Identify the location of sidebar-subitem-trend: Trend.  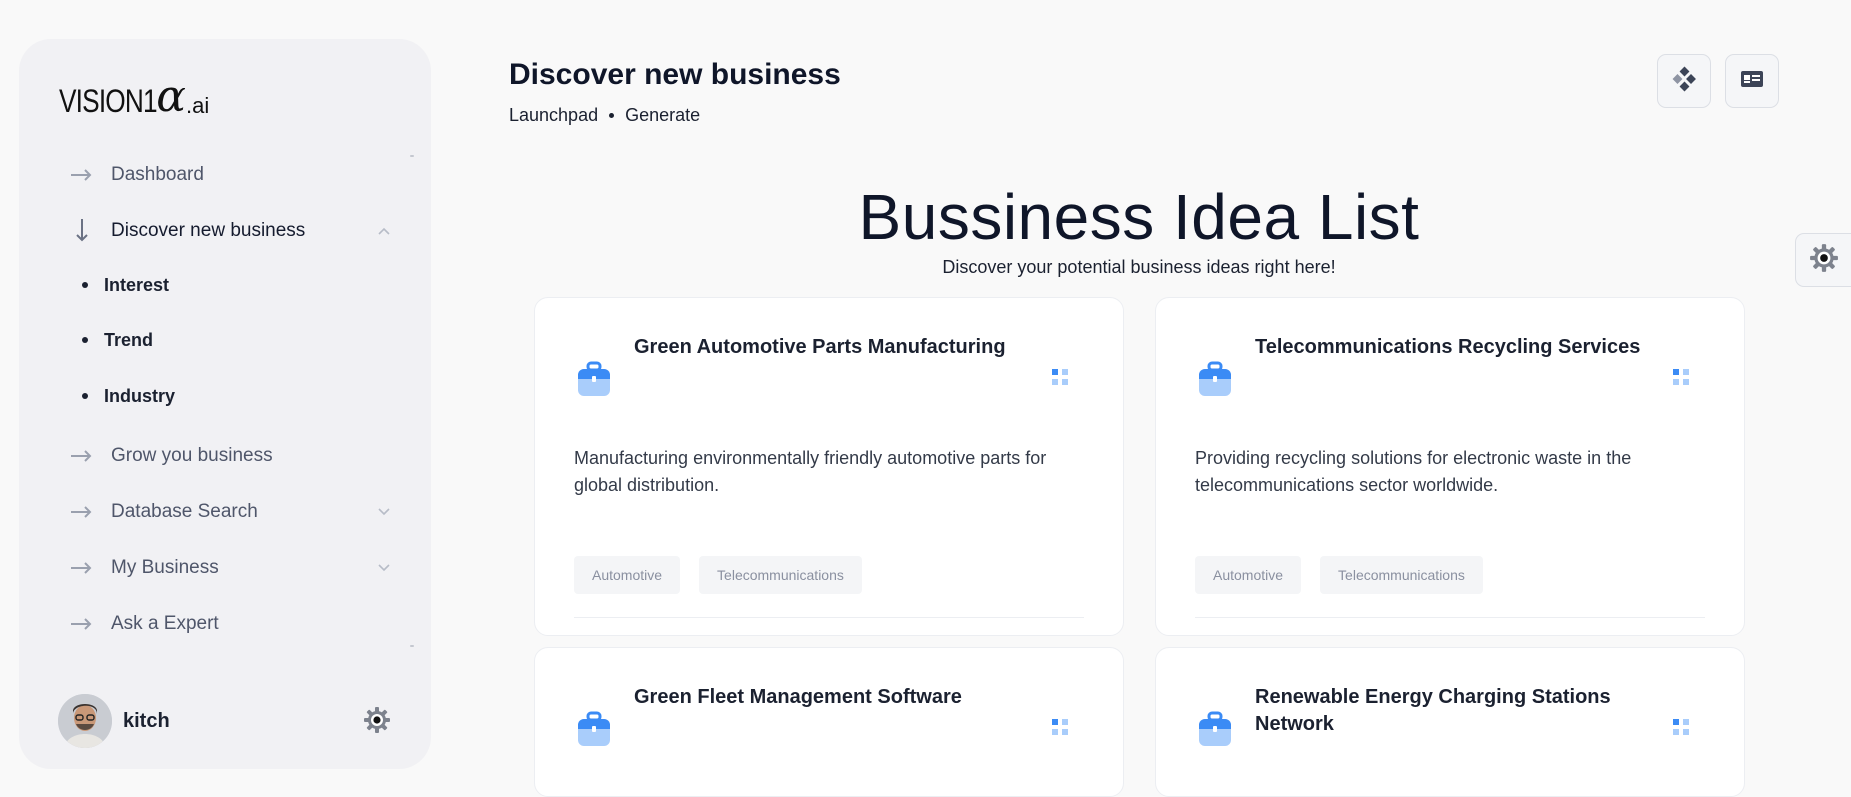
(117, 340).